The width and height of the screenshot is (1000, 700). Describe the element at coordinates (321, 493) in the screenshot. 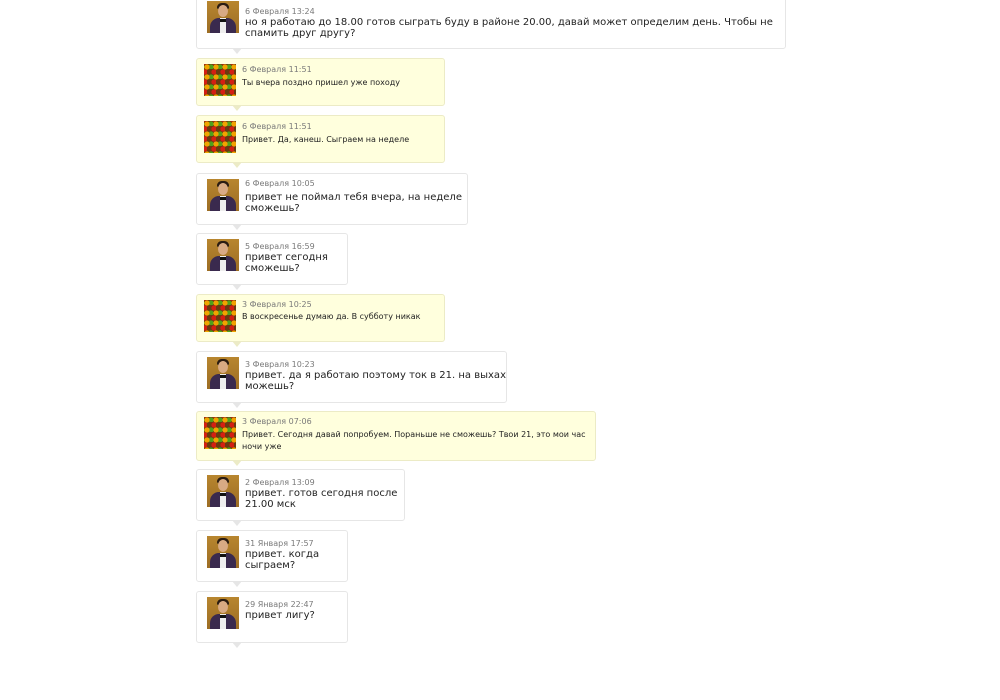

I see `message-text-line: привет. готов сегодня после` at that location.